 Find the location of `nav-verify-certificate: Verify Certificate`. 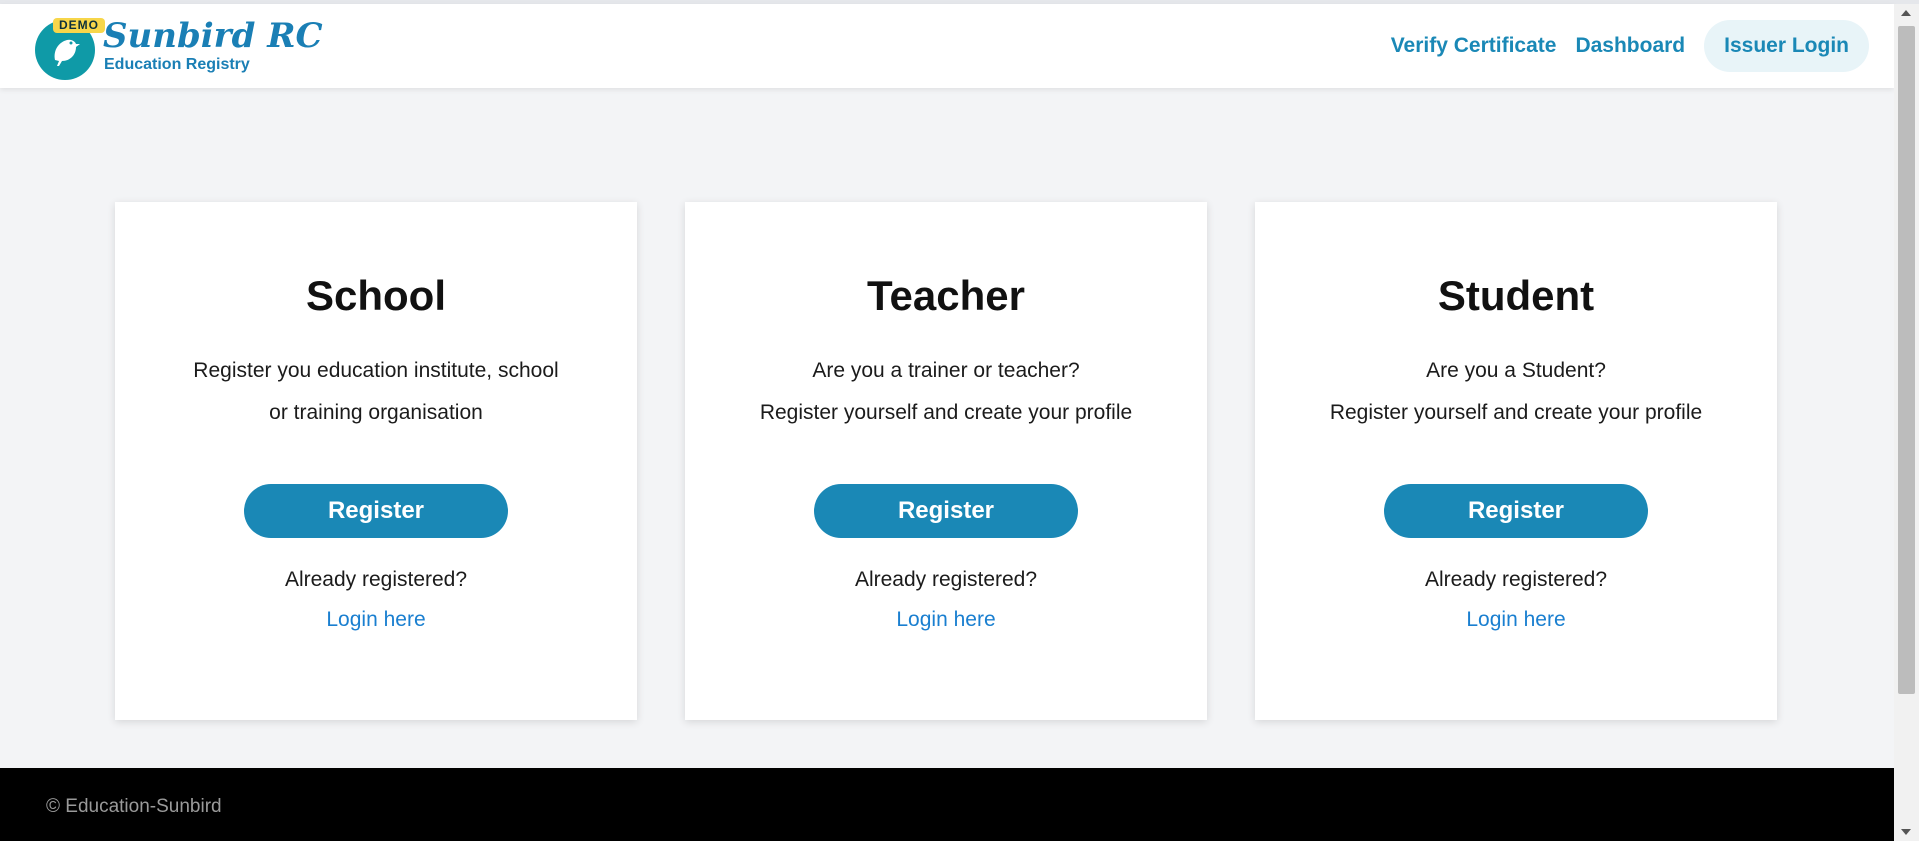

nav-verify-certificate: Verify Certificate is located at coordinates (1474, 46).